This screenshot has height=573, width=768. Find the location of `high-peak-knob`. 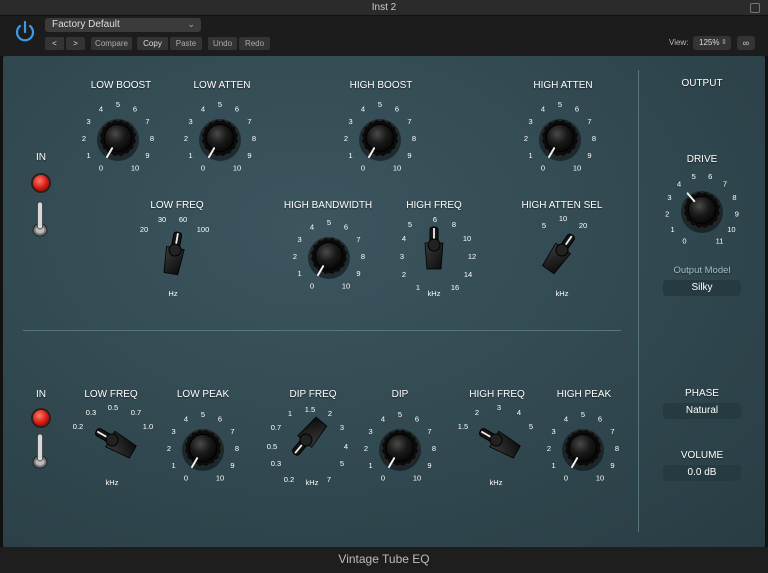

high-peak-knob is located at coordinates (583, 449).